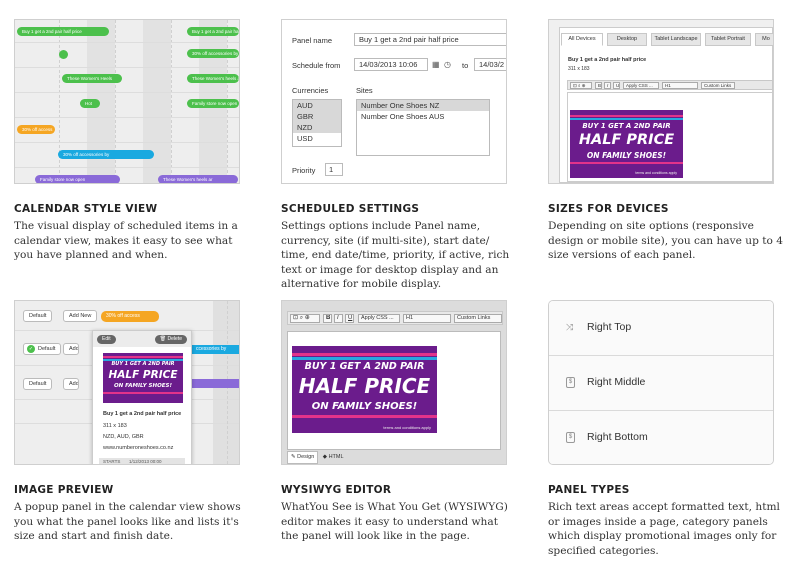 This screenshot has height=576, width=793. What do you see at coordinates (174, 339) in the screenshot?
I see `delete-label: Delete` at bounding box center [174, 339].